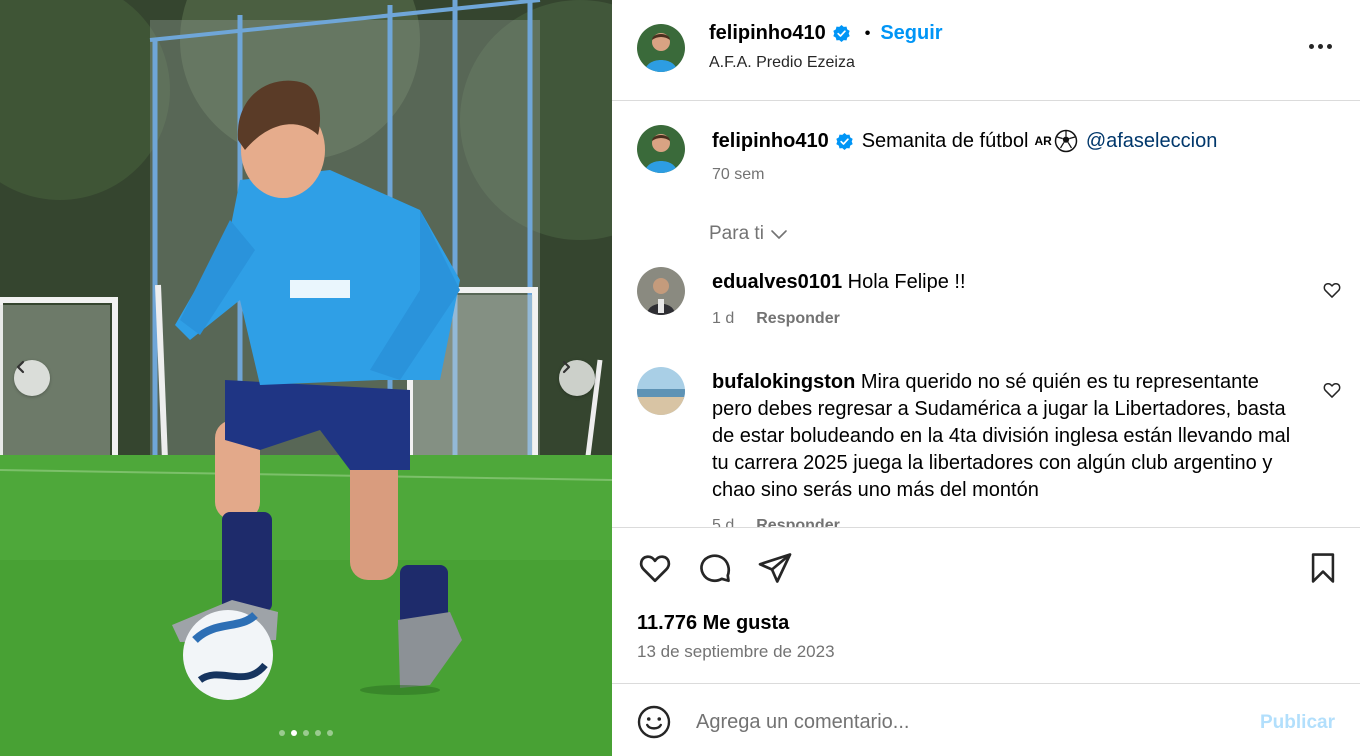 This screenshot has width=1360, height=756. I want to click on likes-count: 11.776 Me gusta, so click(713, 623).